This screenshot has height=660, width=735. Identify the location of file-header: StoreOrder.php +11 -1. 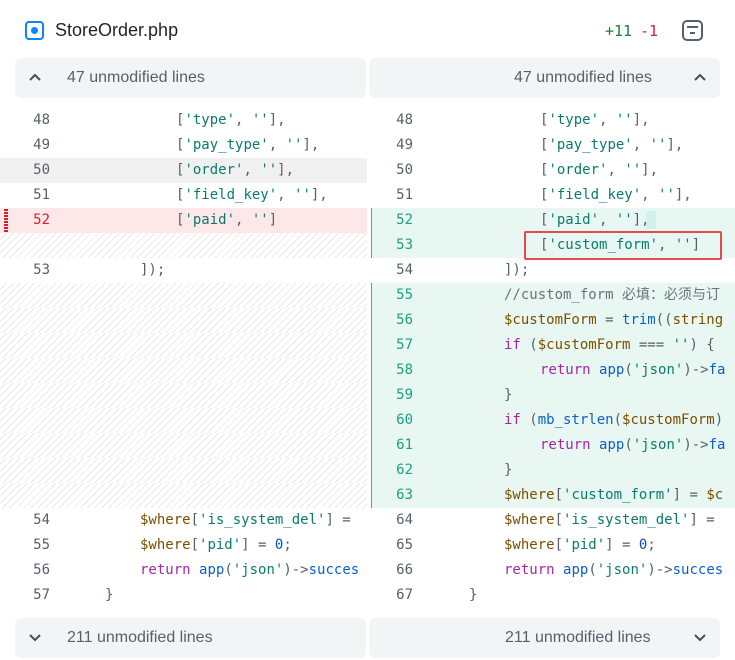
(367, 29).